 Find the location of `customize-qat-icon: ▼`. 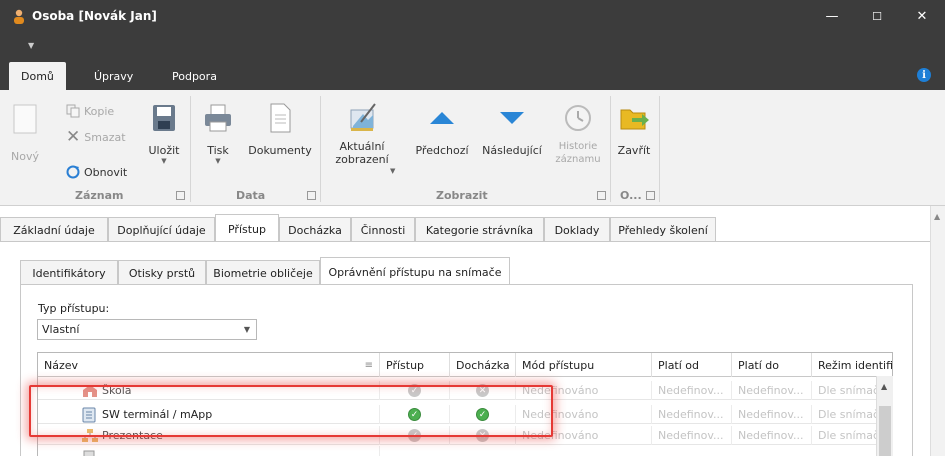

customize-qat-icon: ▼ is located at coordinates (31, 45).